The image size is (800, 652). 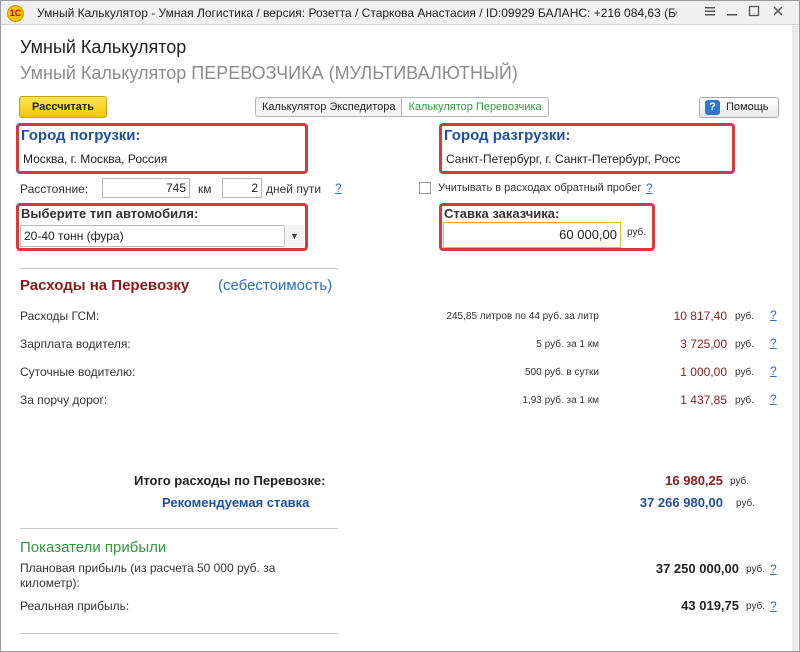 What do you see at coordinates (732, 13) in the screenshot?
I see `minimize-icon` at bounding box center [732, 13].